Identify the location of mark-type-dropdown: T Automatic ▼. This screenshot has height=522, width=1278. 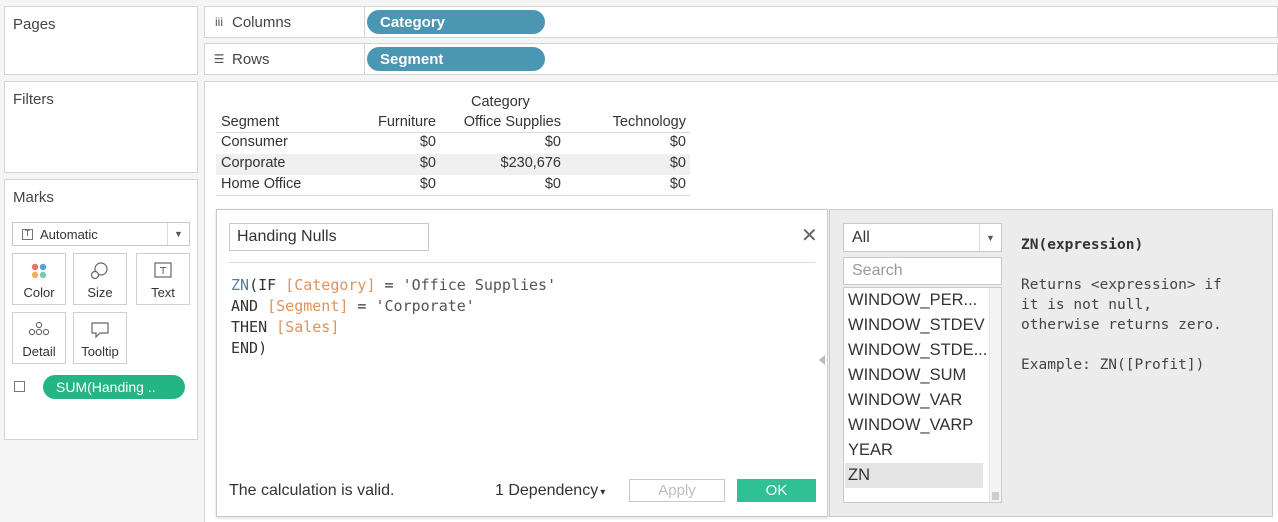
(101, 234).